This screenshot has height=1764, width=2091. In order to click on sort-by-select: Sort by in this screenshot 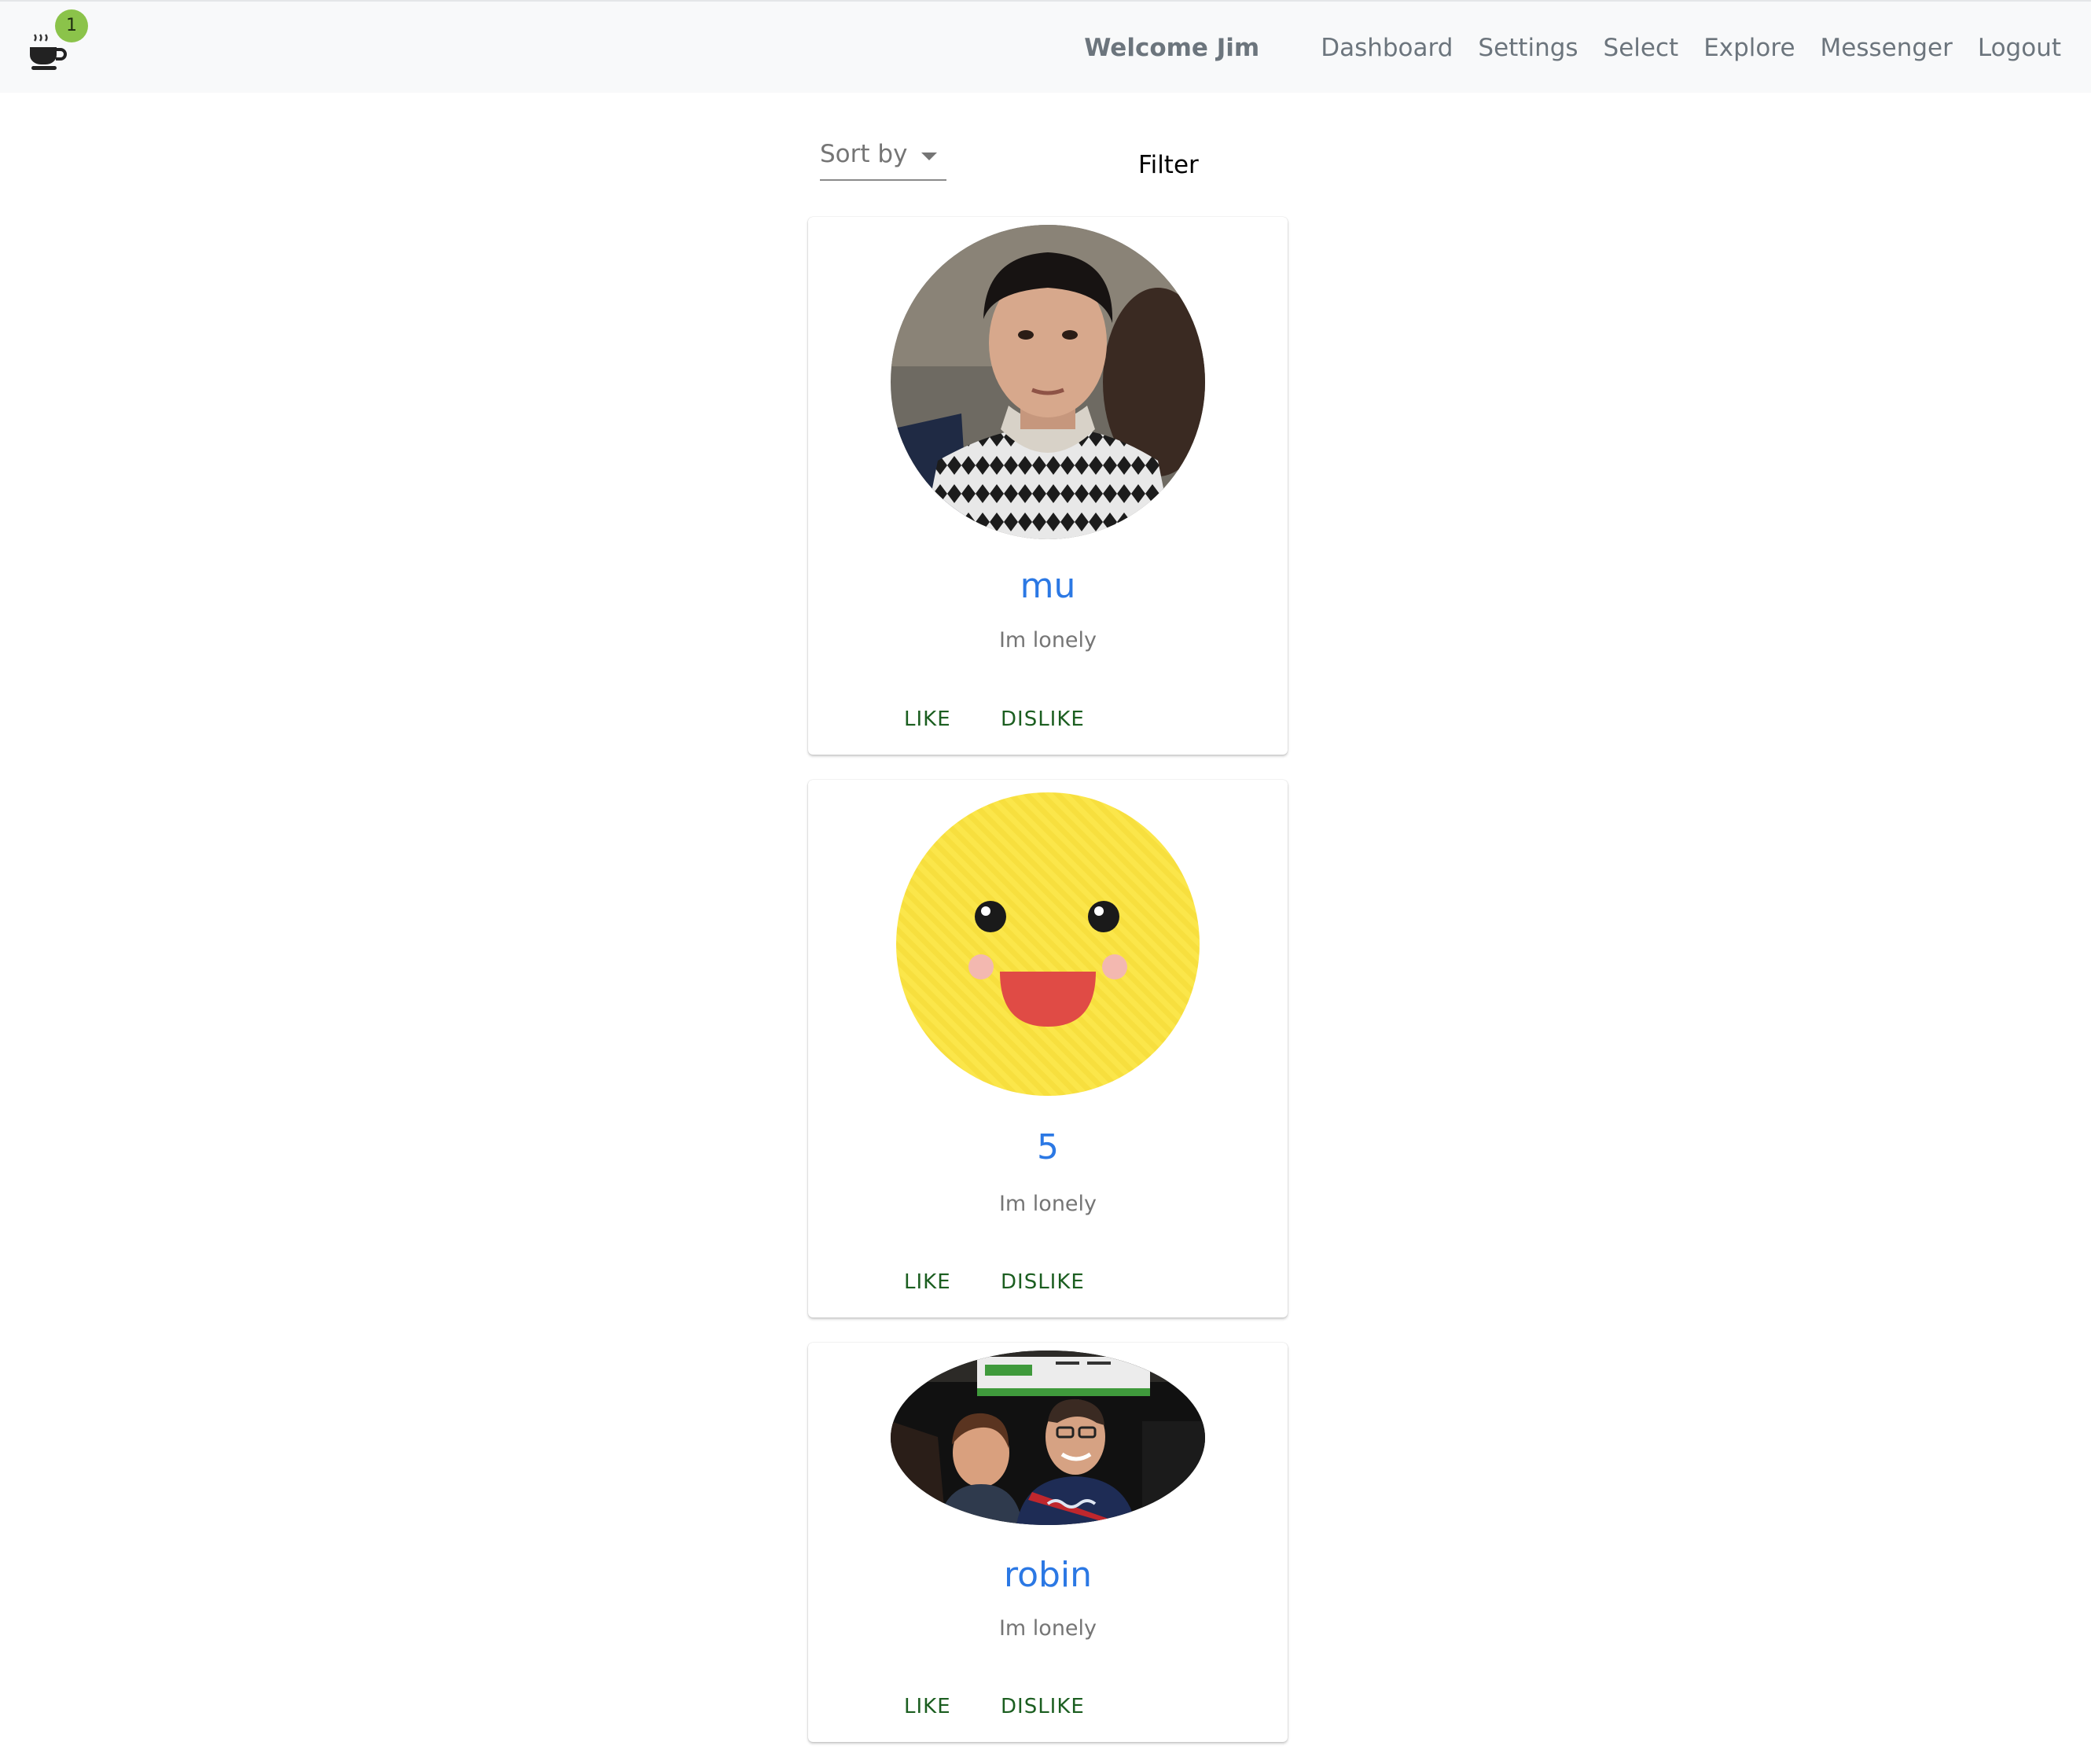, I will do `click(883, 158)`.